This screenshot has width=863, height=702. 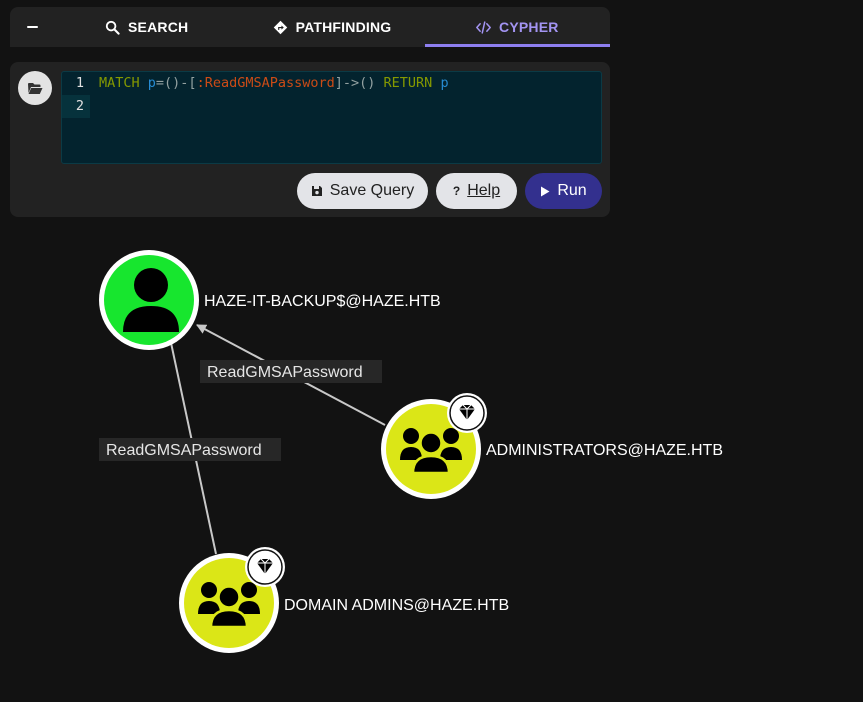 I want to click on play-icon, so click(x=545, y=191).